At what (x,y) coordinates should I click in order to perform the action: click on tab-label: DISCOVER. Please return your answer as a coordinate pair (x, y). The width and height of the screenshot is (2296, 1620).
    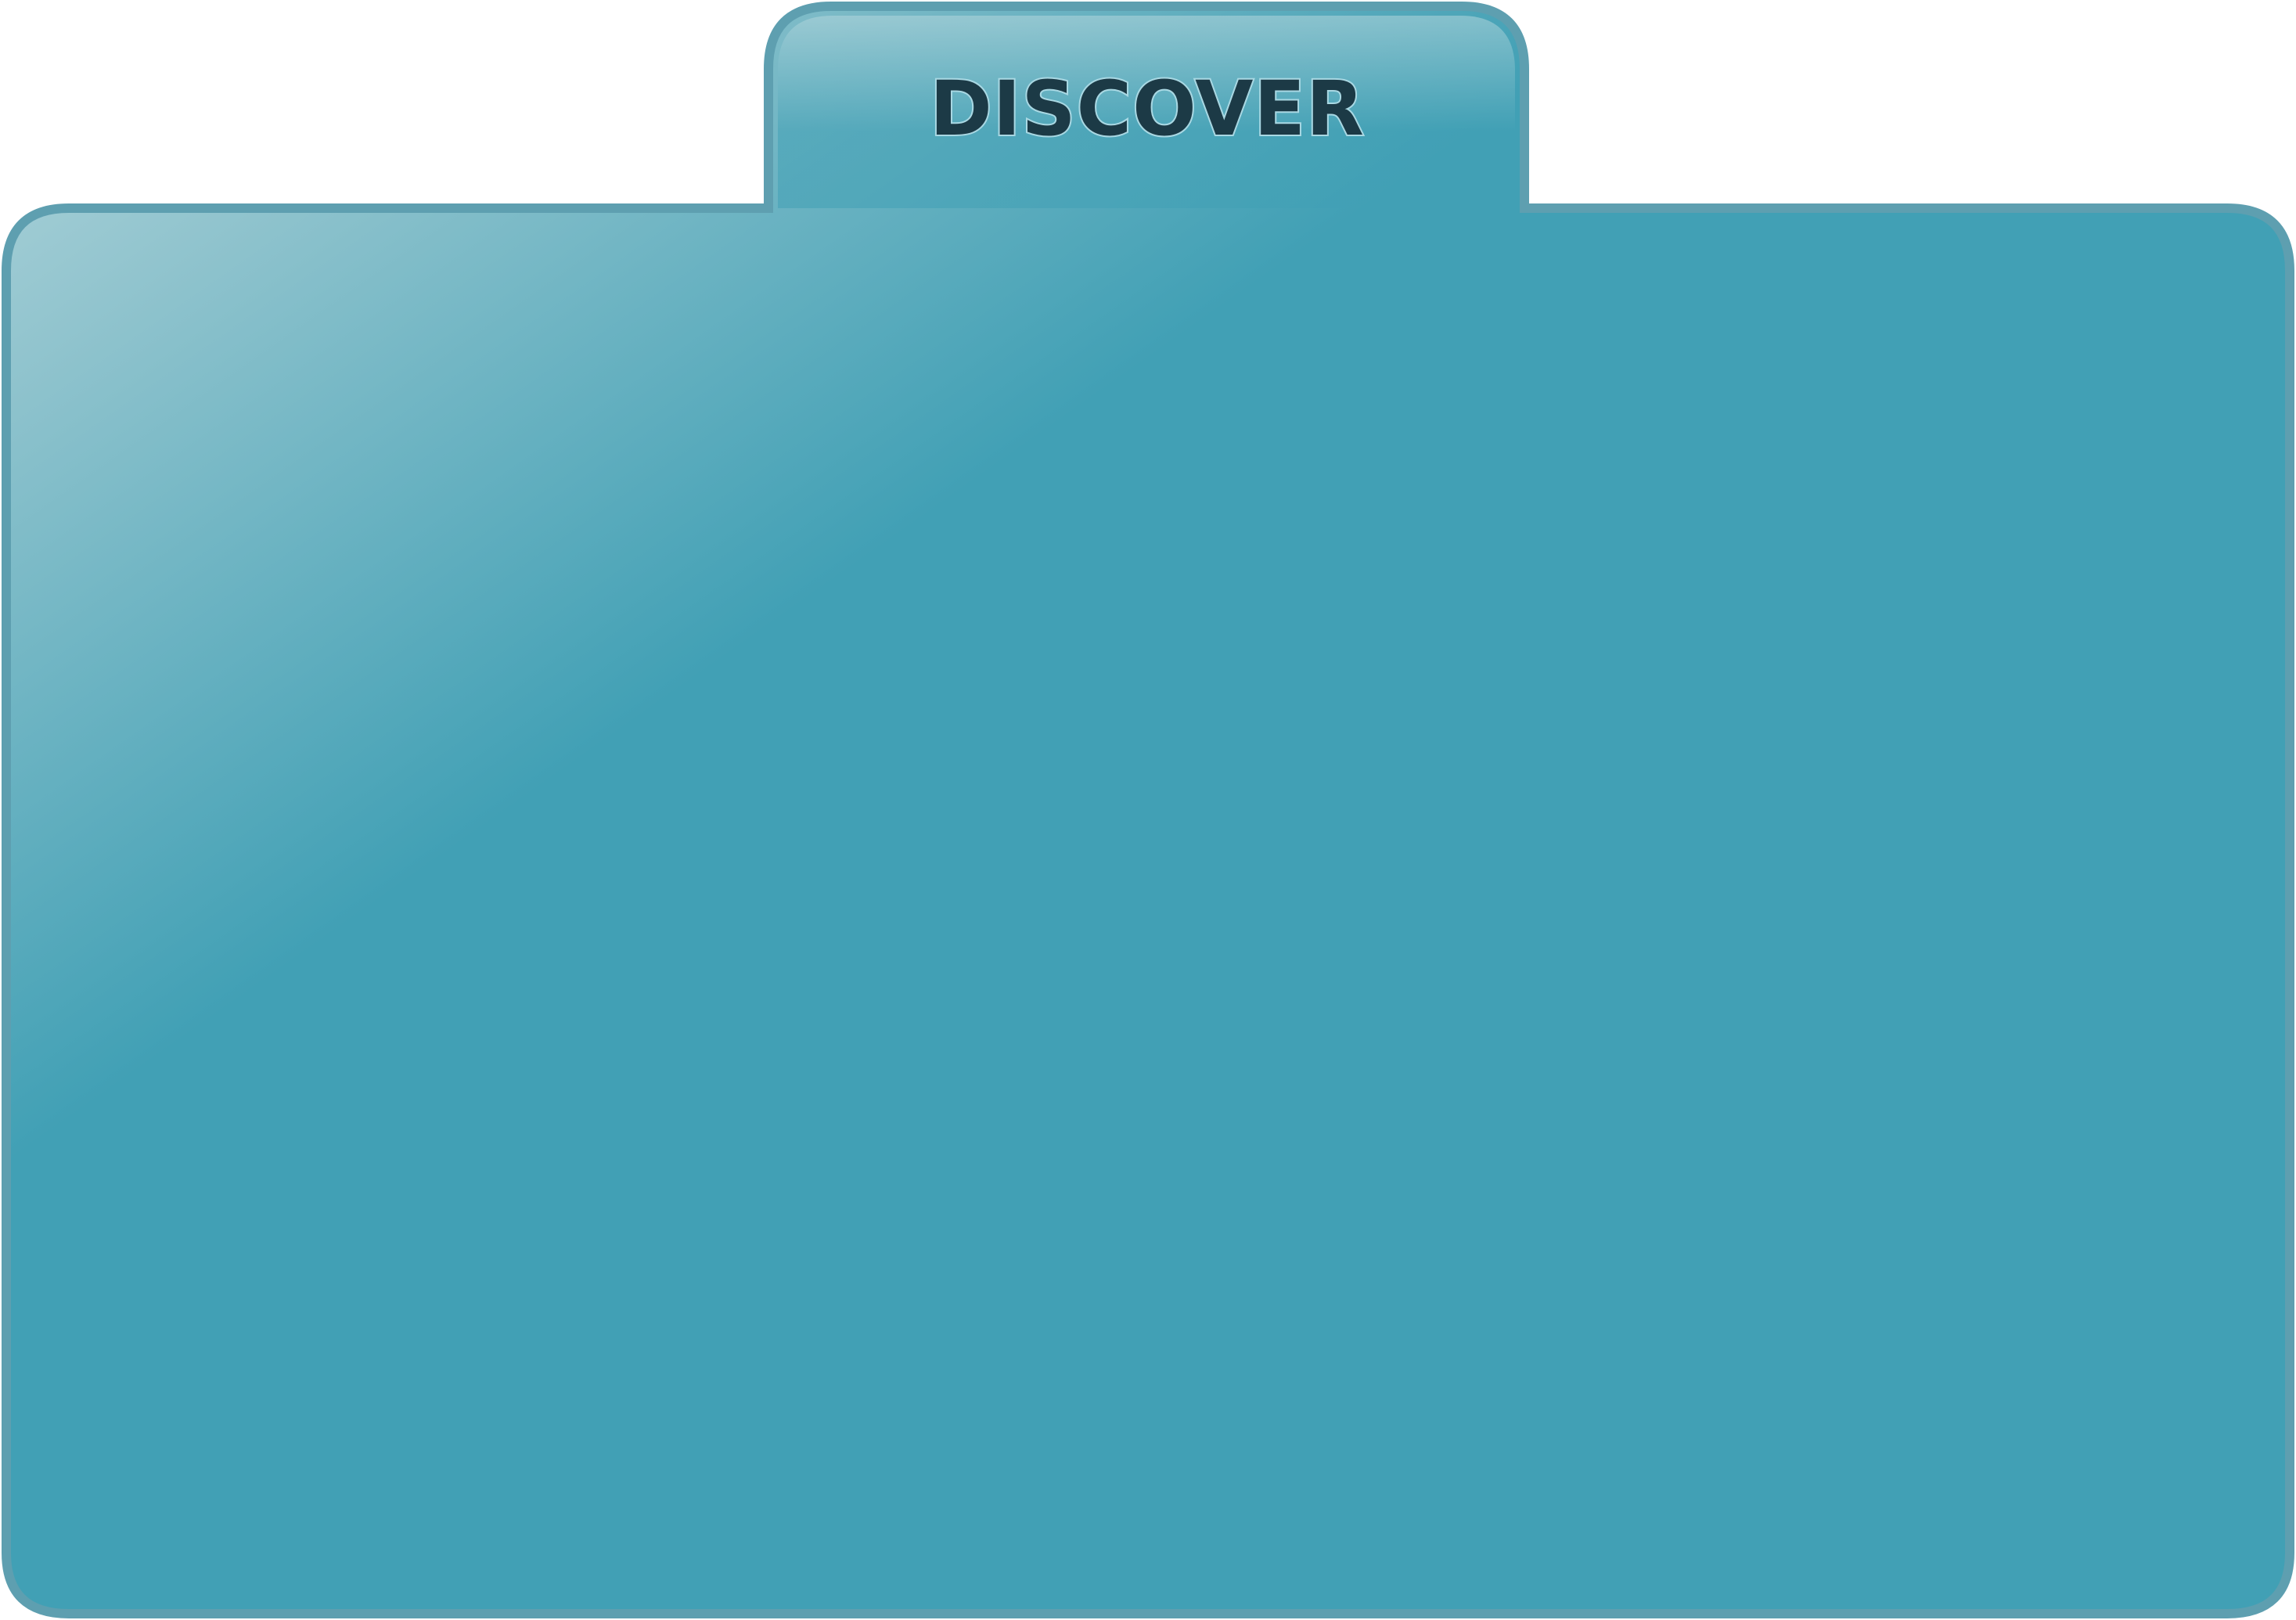
    Looking at the image, I should click on (1147, 109).